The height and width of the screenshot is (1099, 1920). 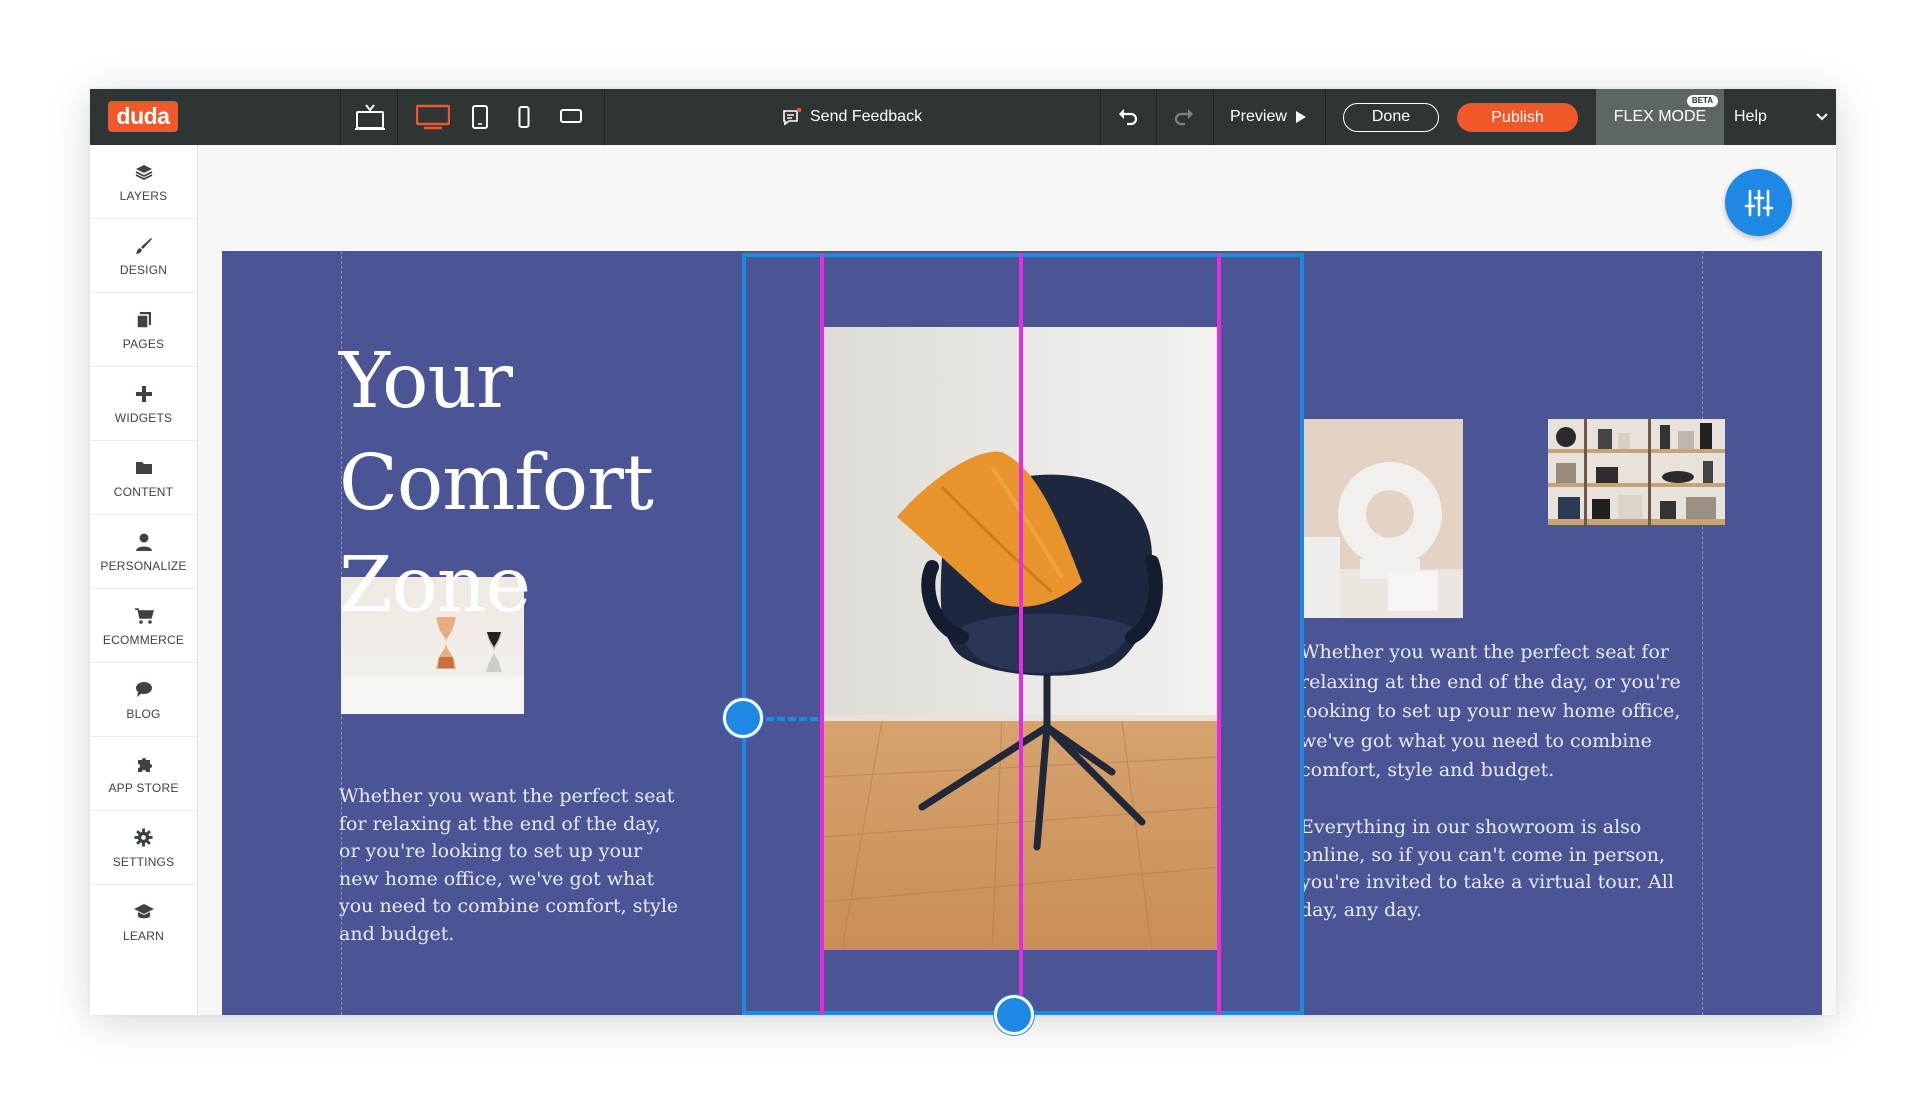 I want to click on sidebar-item-widgets: WIDGETS, so click(x=143, y=404).